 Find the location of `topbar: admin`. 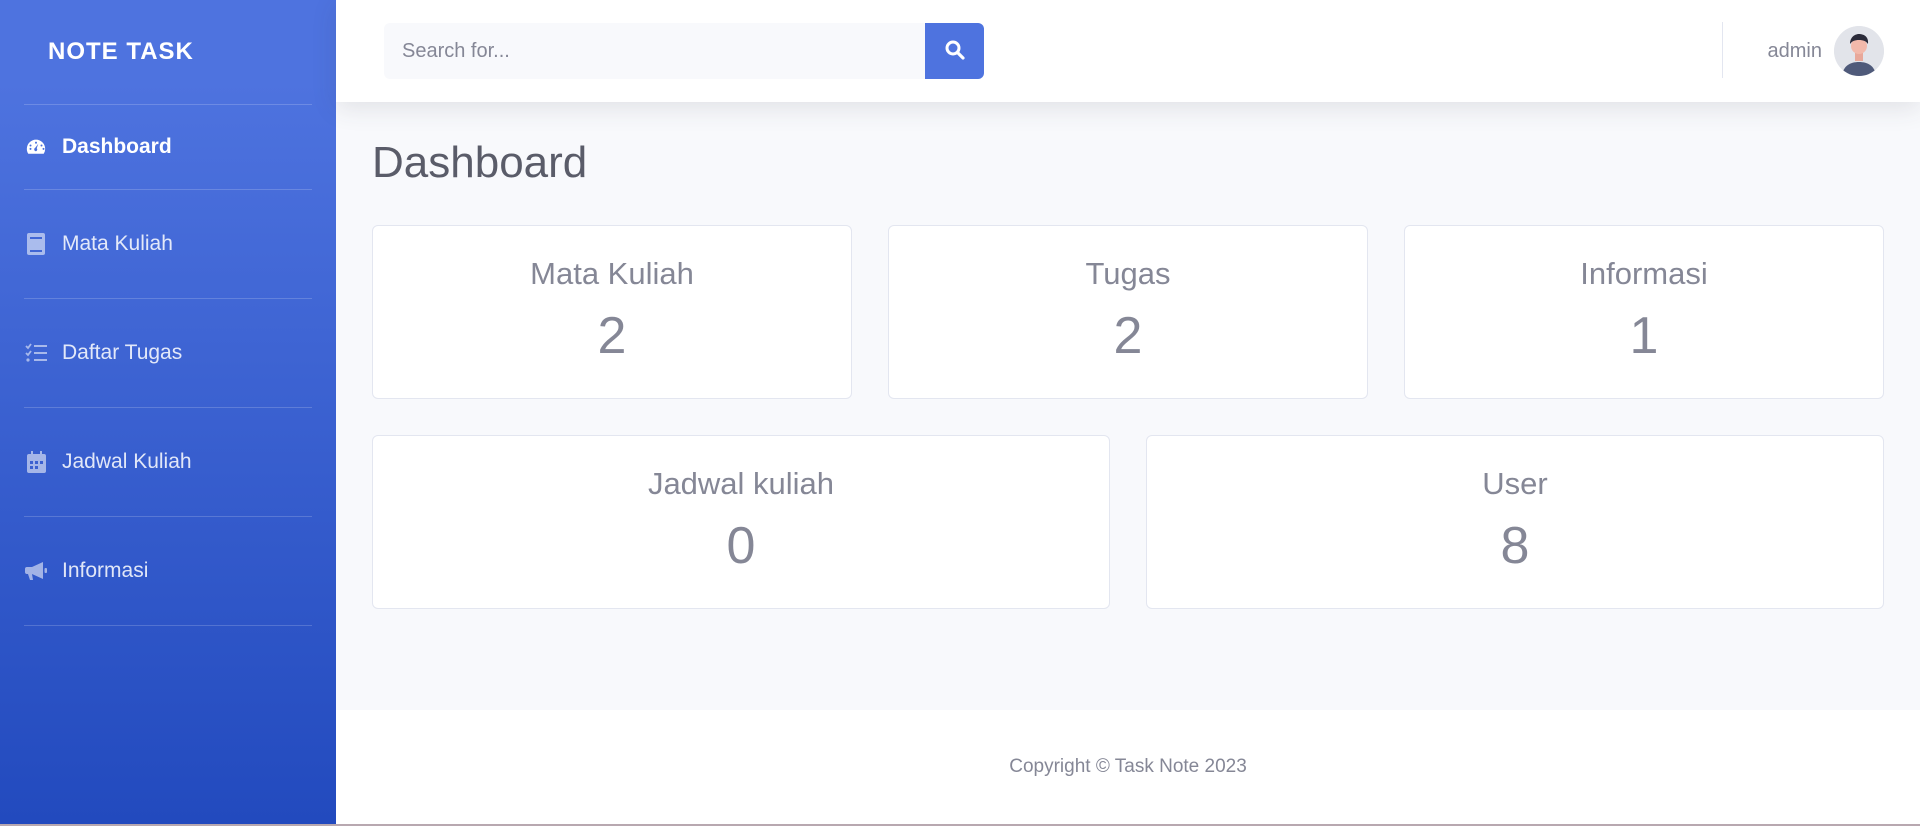

topbar: admin is located at coordinates (1128, 51).